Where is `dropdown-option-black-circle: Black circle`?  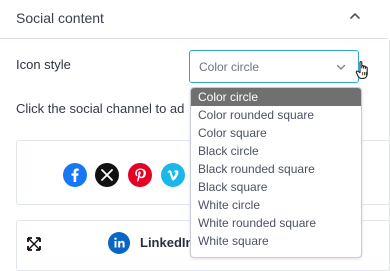
dropdown-option-black-circle: Black circle is located at coordinates (276, 151).